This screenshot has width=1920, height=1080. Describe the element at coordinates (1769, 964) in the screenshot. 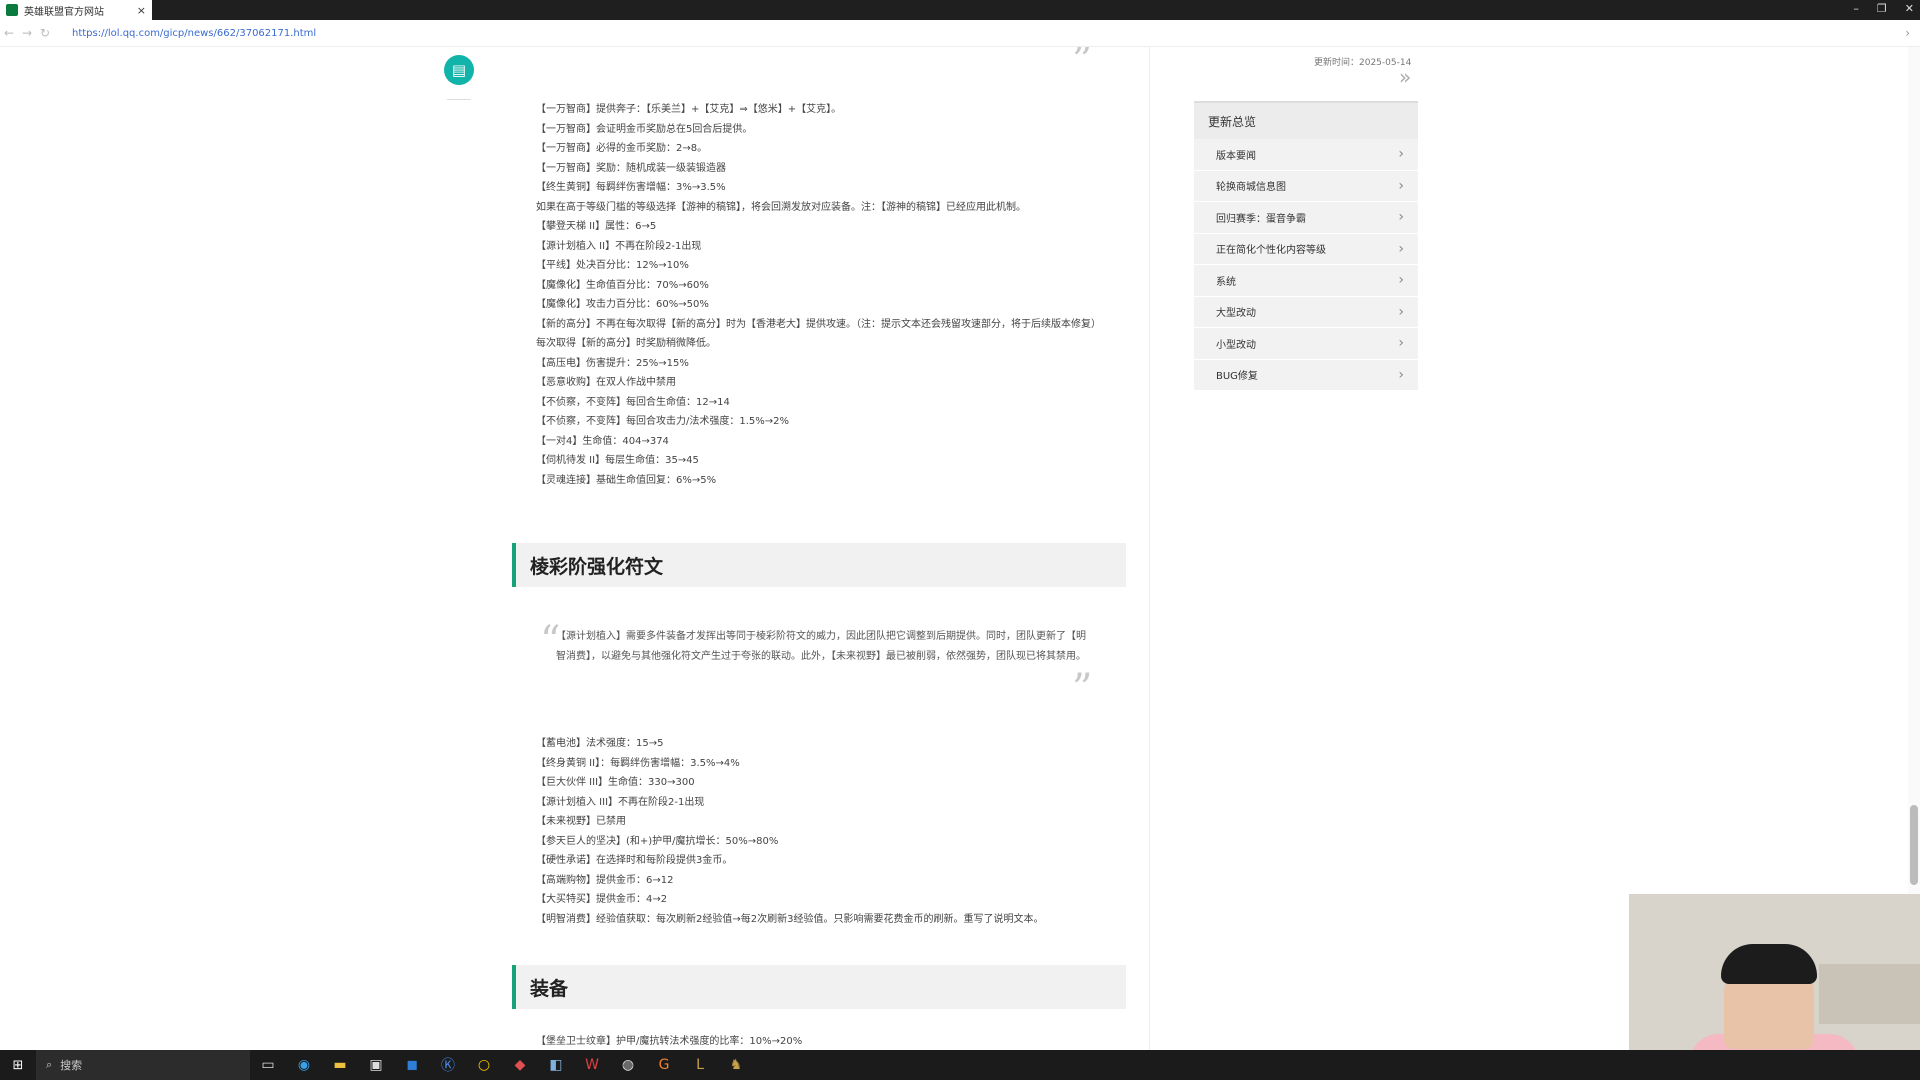

I see `webcam-person-hair` at that location.